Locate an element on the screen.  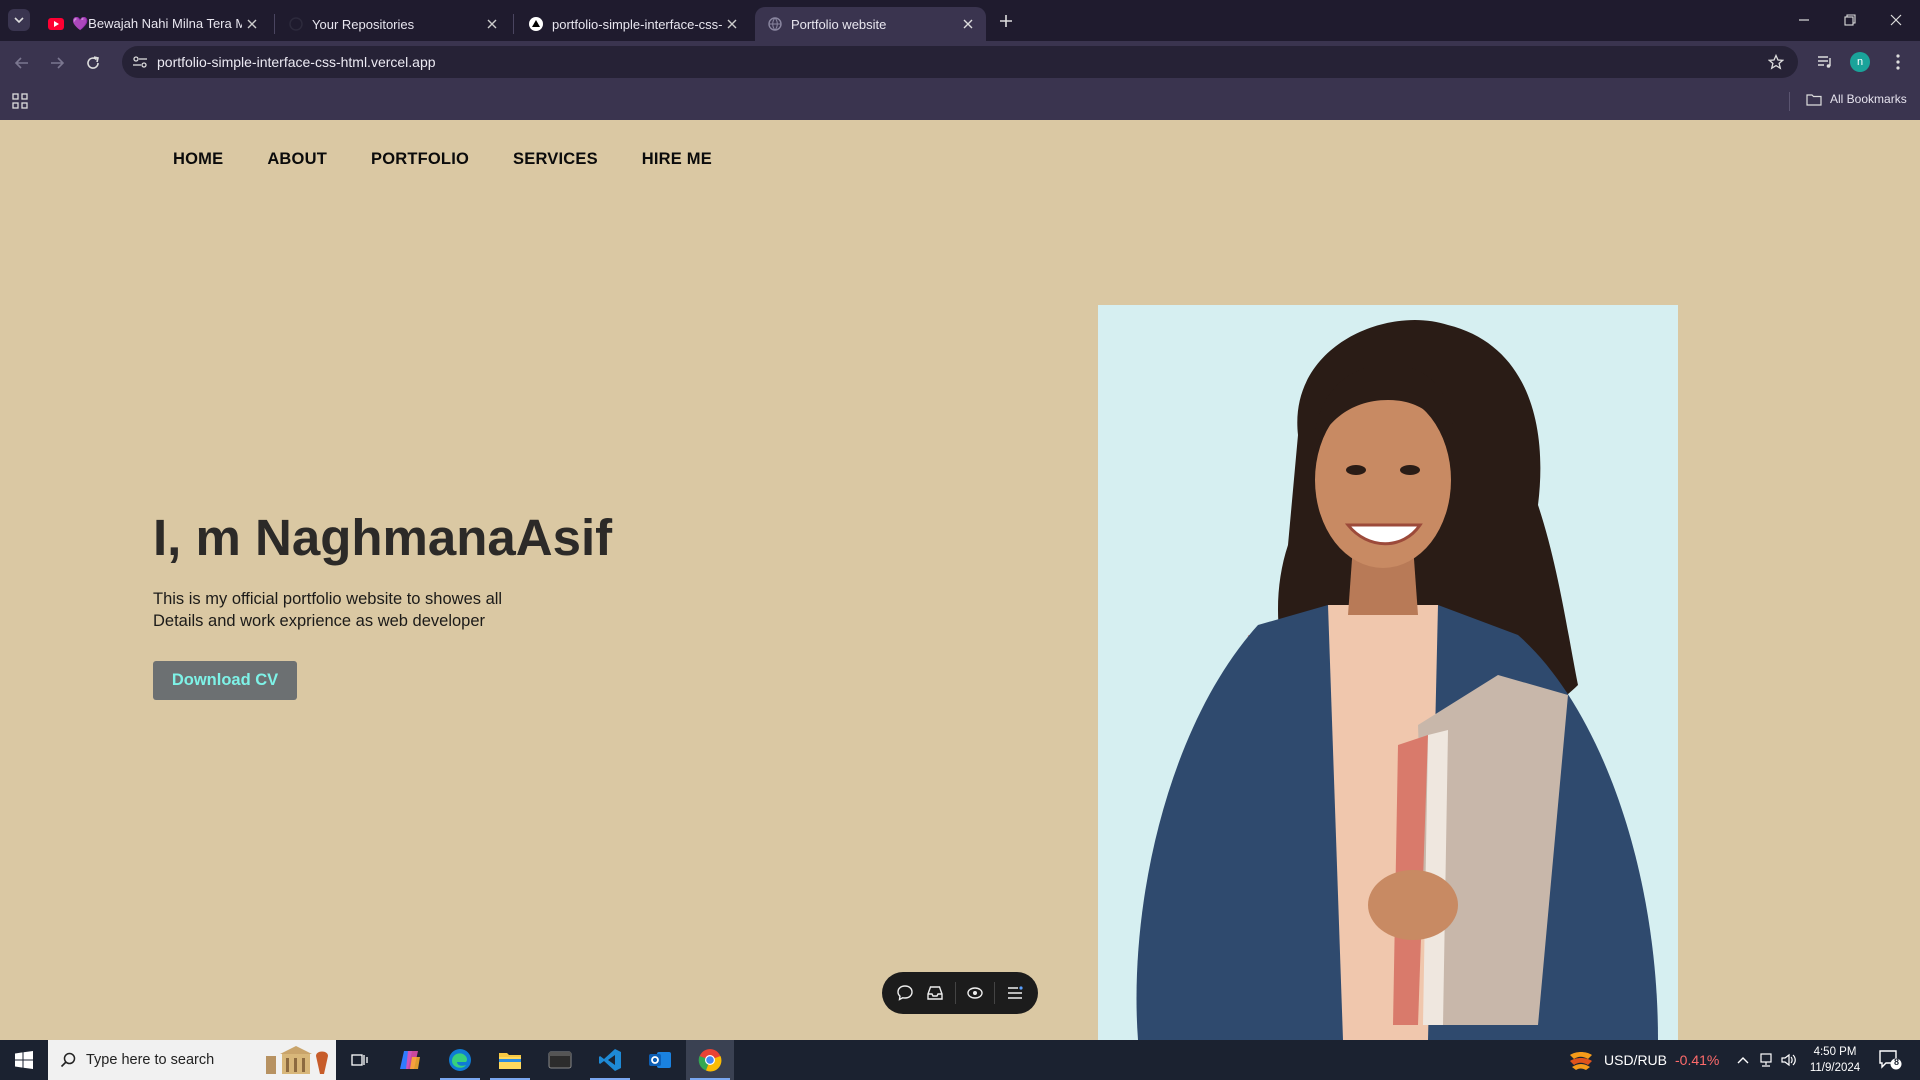
taskbar-search-box: Type here to search is located at coordinates (192, 1060).